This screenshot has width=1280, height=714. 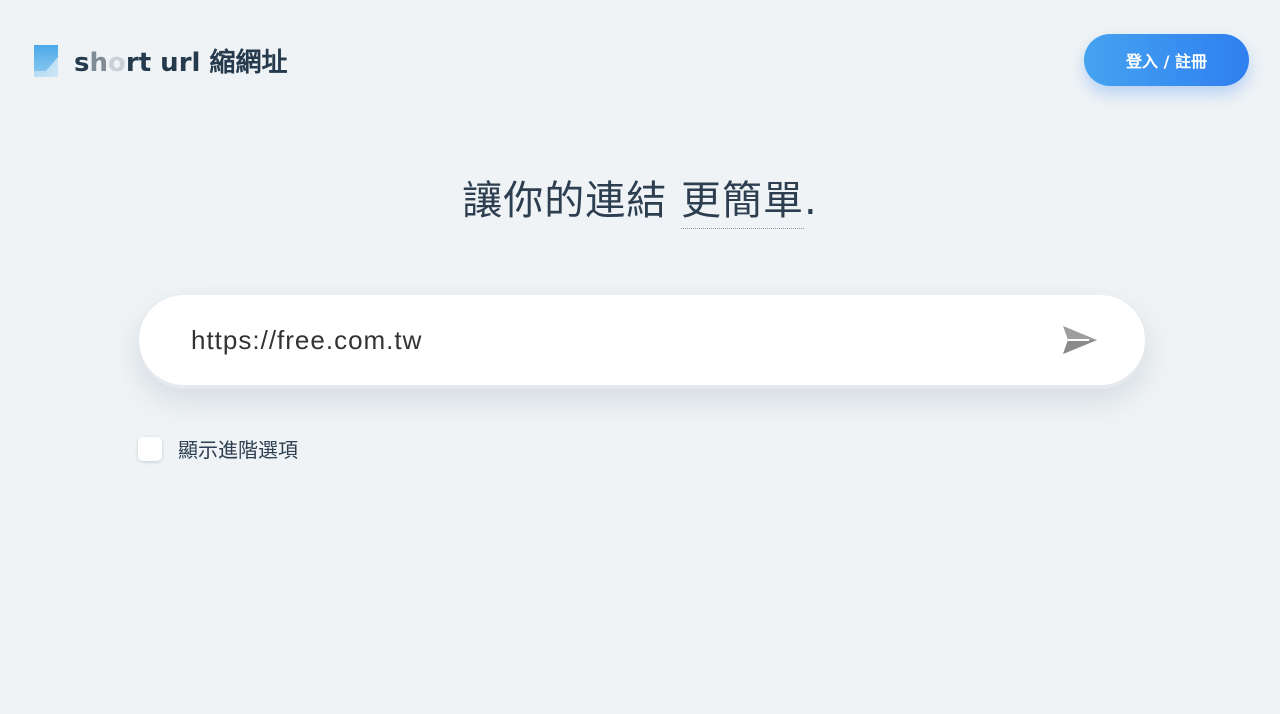 I want to click on logo-text-rest: rt url 縮網址, so click(x=206, y=63).